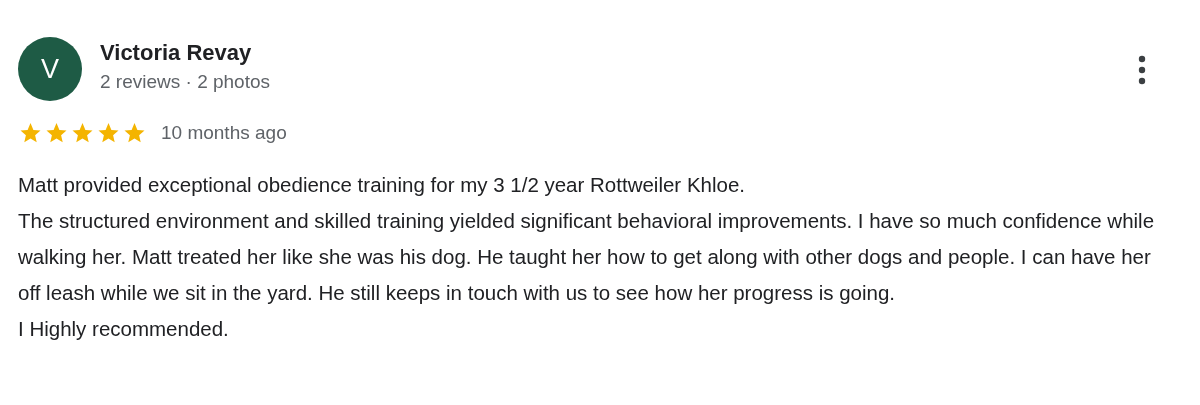  Describe the element at coordinates (1142, 70) in the screenshot. I see `kebab-icon` at that location.